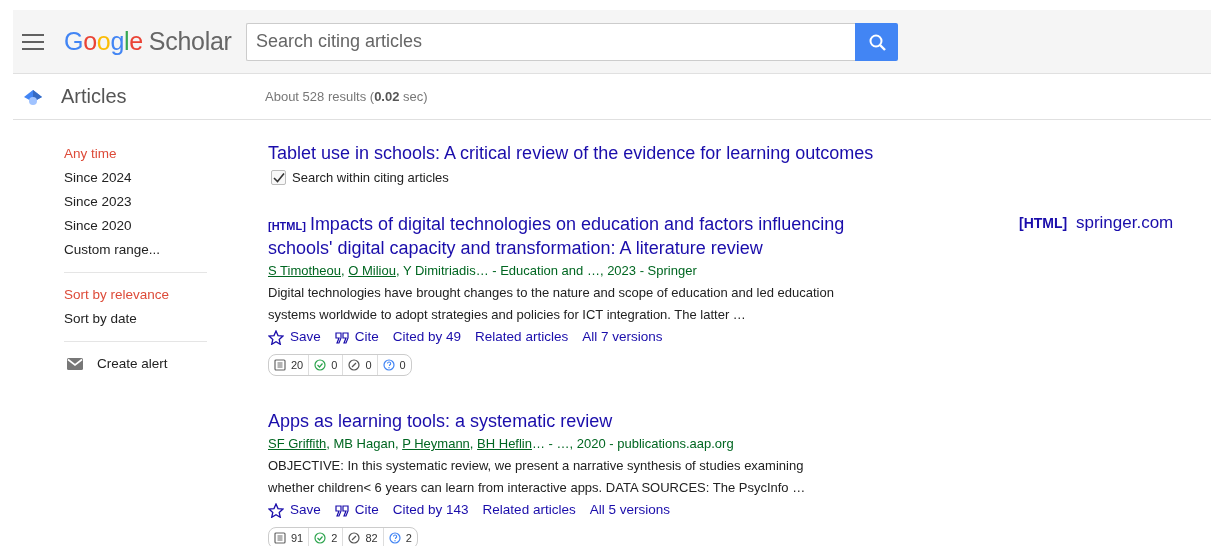  What do you see at coordinates (629, 510) in the screenshot?
I see `versions-link: All 5 versions` at bounding box center [629, 510].